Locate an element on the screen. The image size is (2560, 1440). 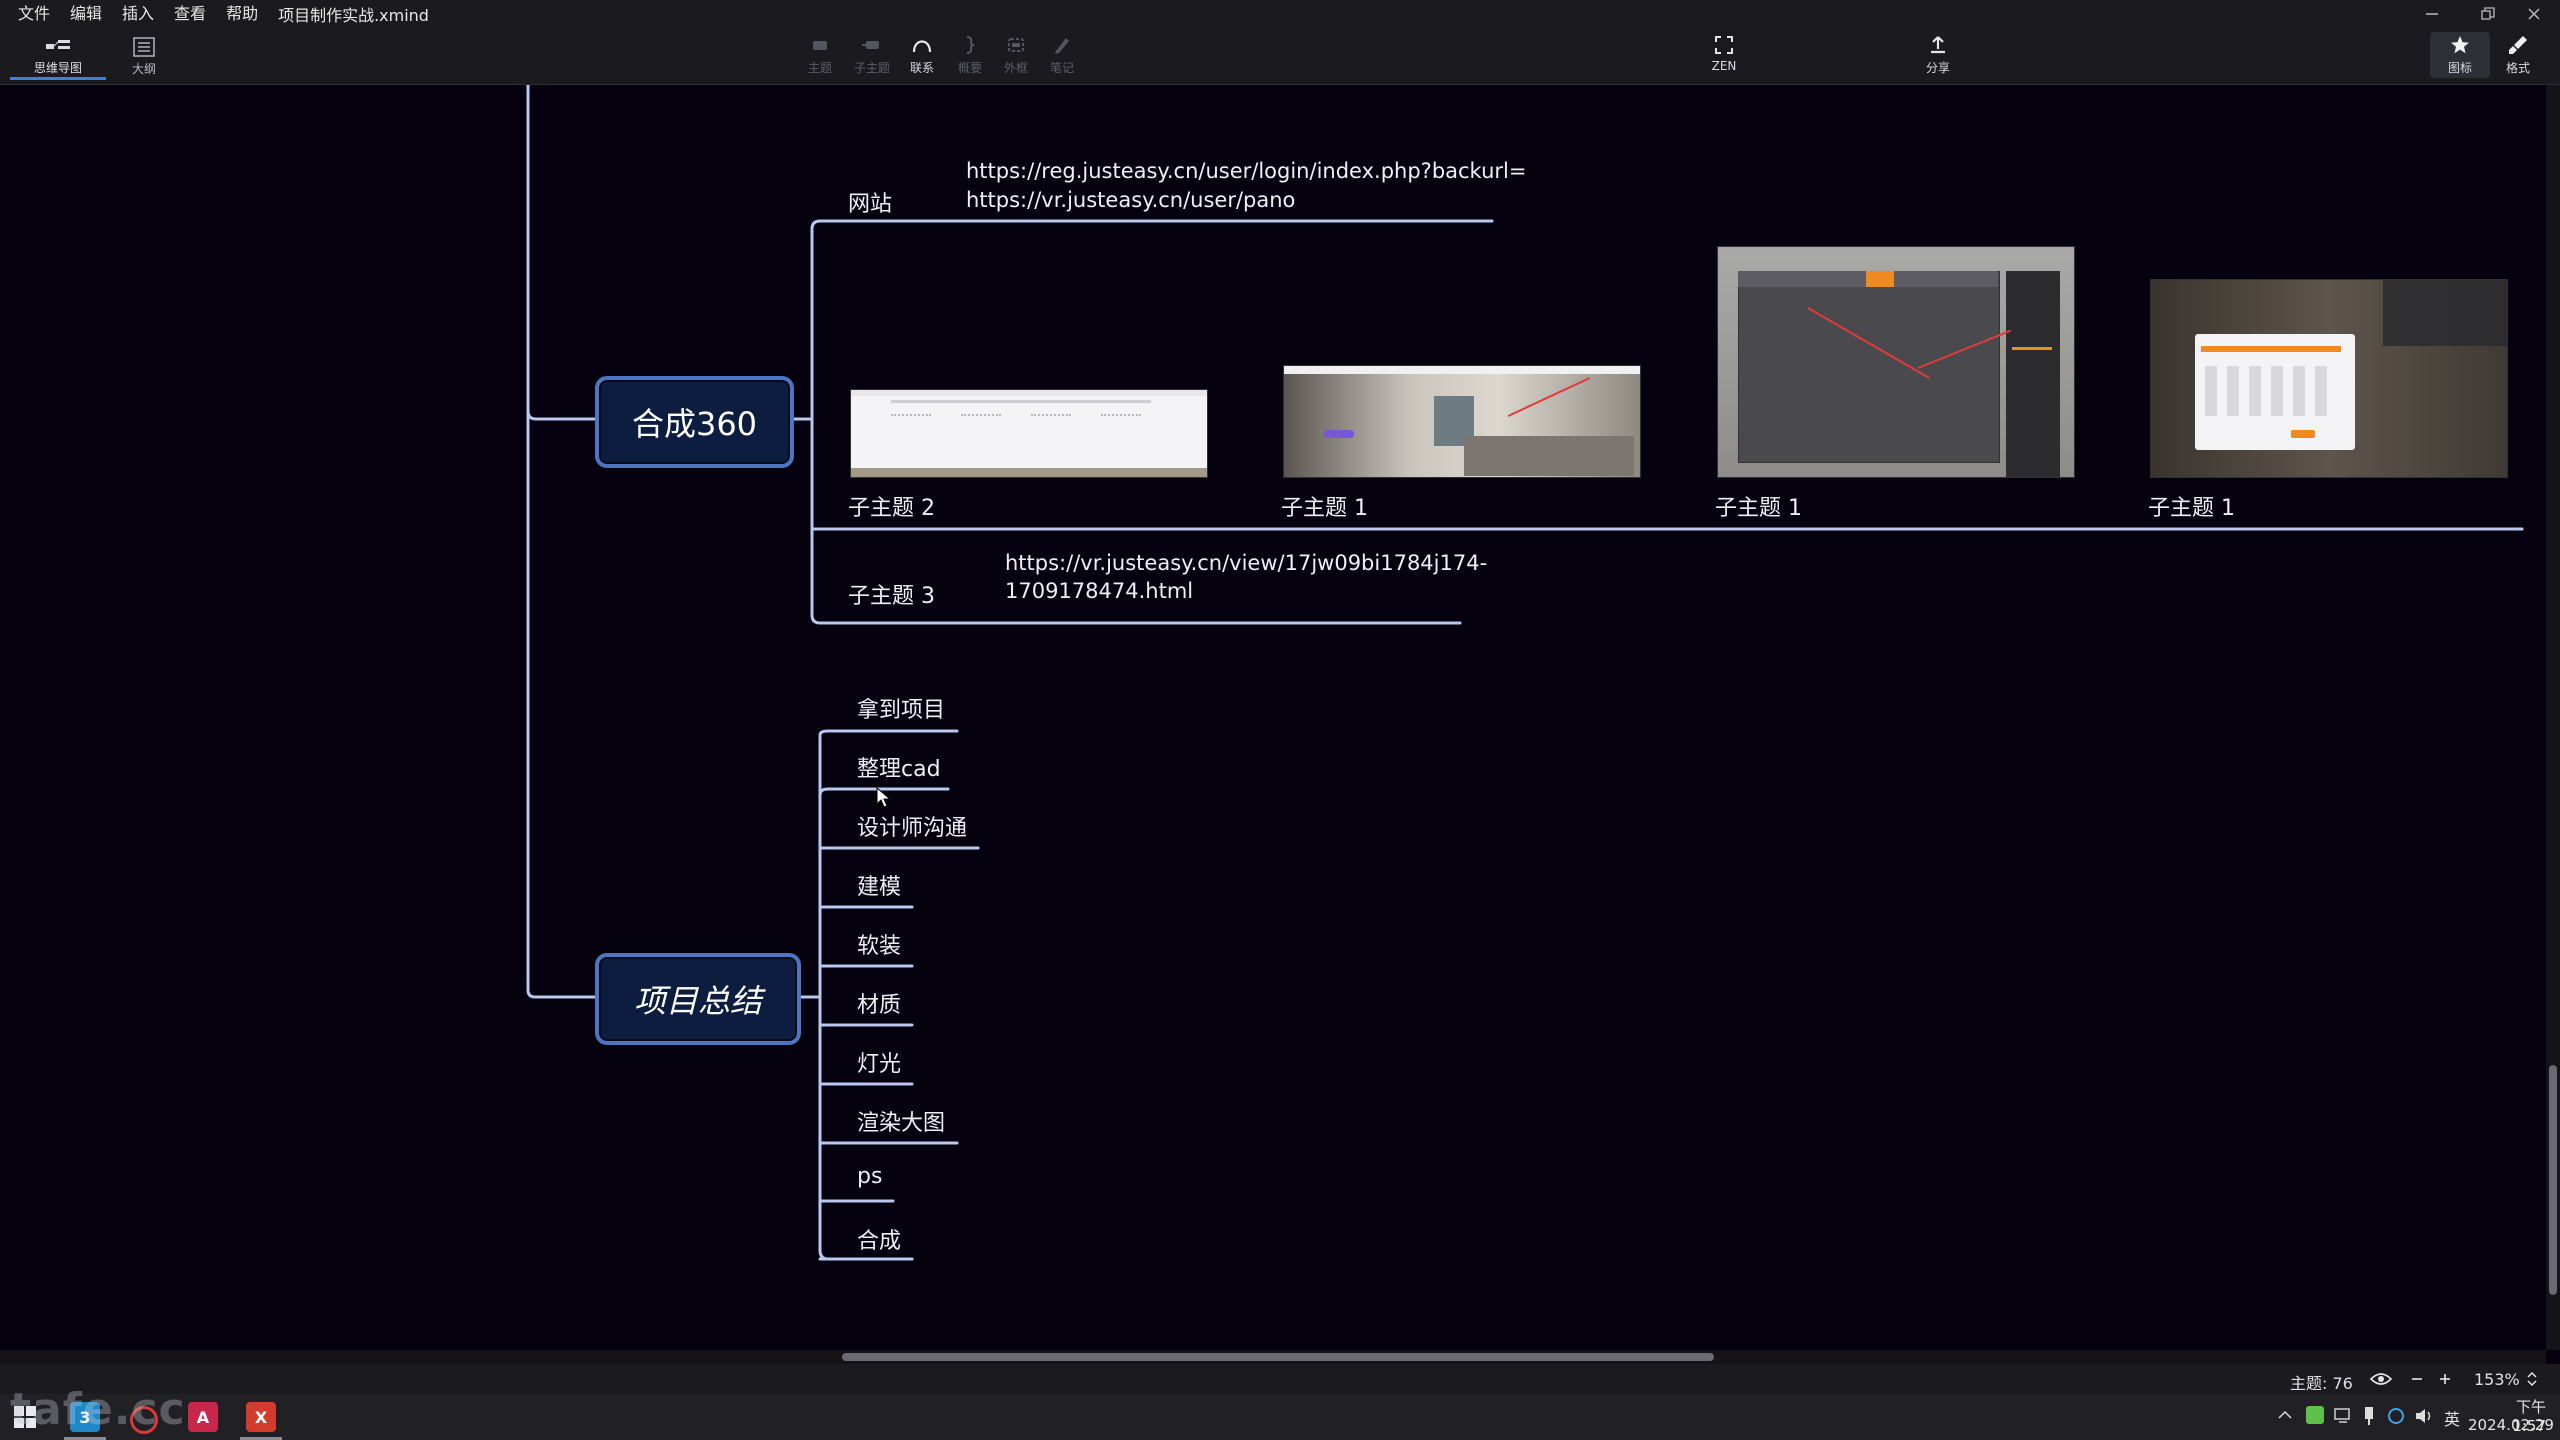
relationship-button-label: 联系 is located at coordinates (921, 68).